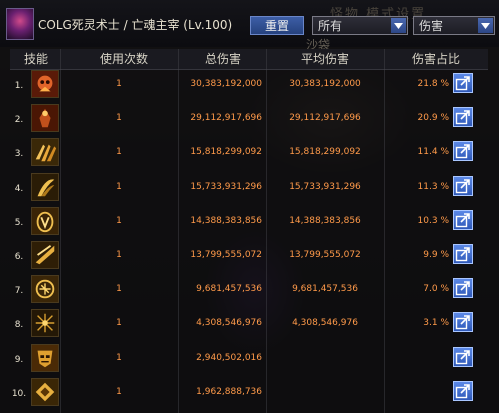 This screenshot has height=413, width=499. What do you see at coordinates (19, 393) in the screenshot?
I see `rank-number: 10.` at bounding box center [19, 393].